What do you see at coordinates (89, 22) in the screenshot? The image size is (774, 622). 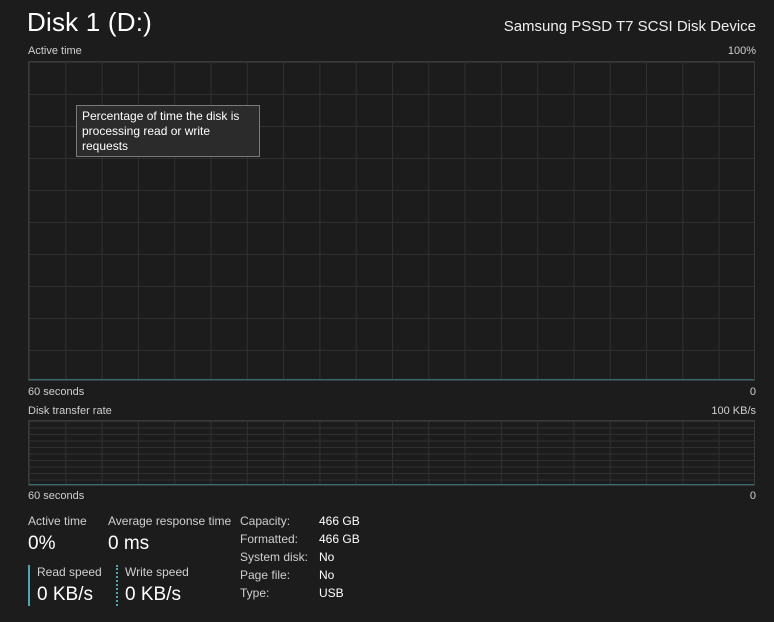 I see `disk-title: Disk 1 (D:)` at bounding box center [89, 22].